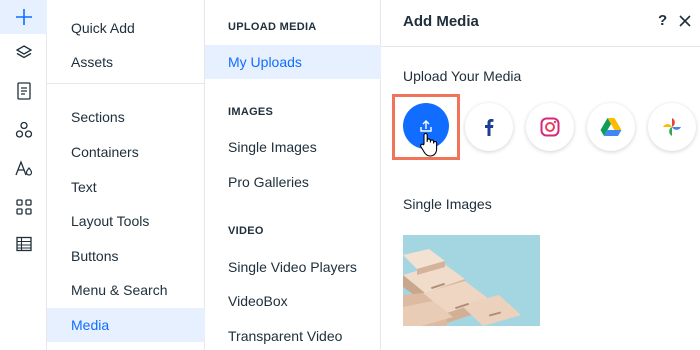 This screenshot has width=700, height=350. Describe the element at coordinates (662, 20) in the screenshot. I see `help-button: ?` at that location.